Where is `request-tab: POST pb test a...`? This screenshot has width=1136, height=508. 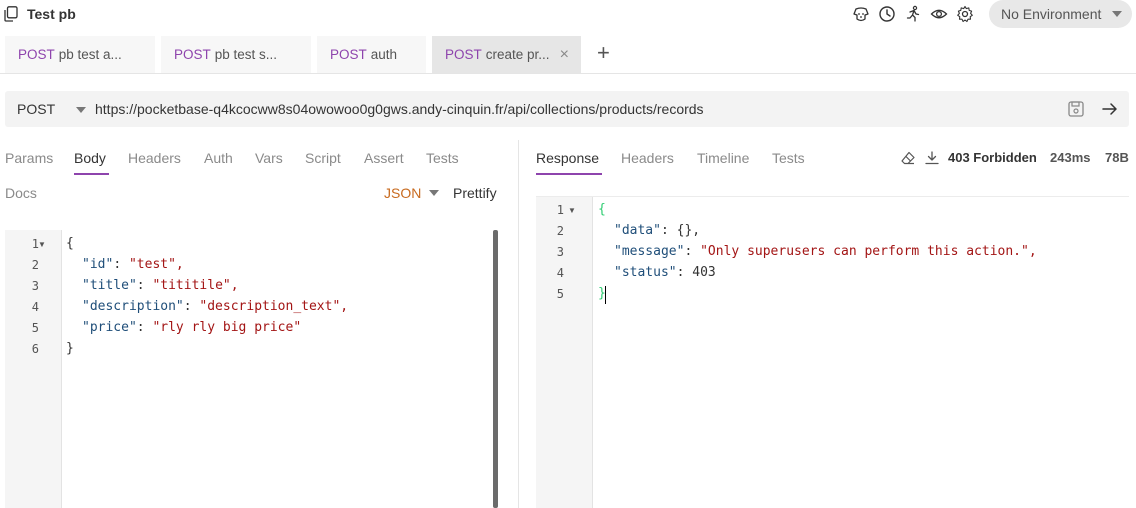 request-tab: POST pb test a... is located at coordinates (80, 54).